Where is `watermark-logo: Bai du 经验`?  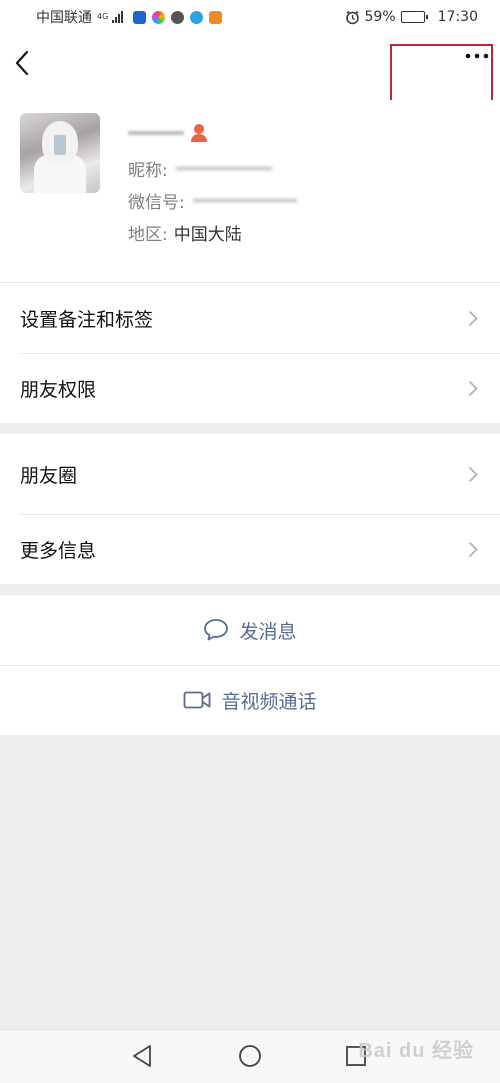
watermark-logo: Bai du 经验 is located at coordinates (416, 1051).